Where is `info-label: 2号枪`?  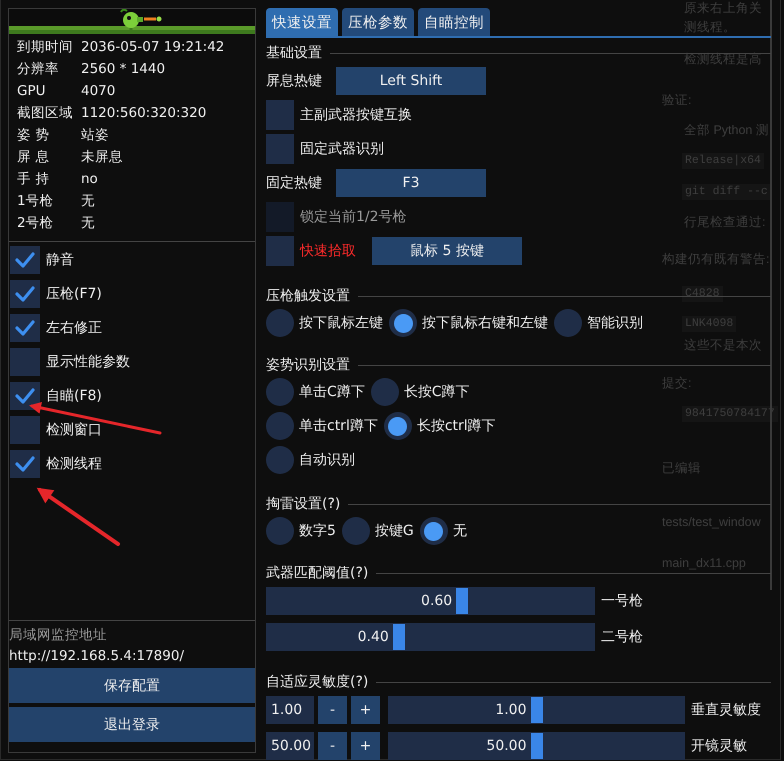
info-label: 2号枪 is located at coordinates (36, 223).